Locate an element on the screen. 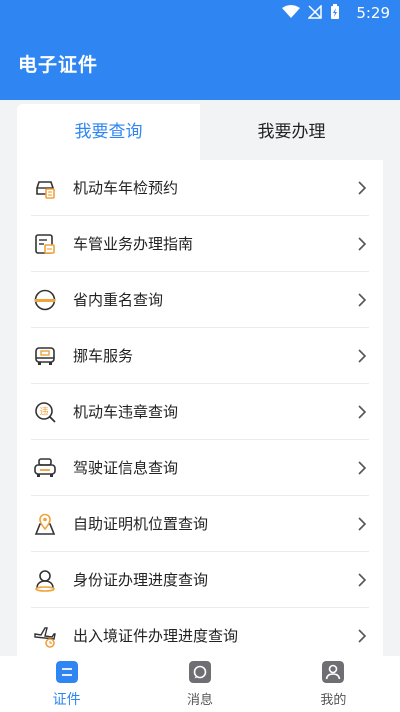  tab-bar: 我要查询 我要办理 is located at coordinates (200, 132).